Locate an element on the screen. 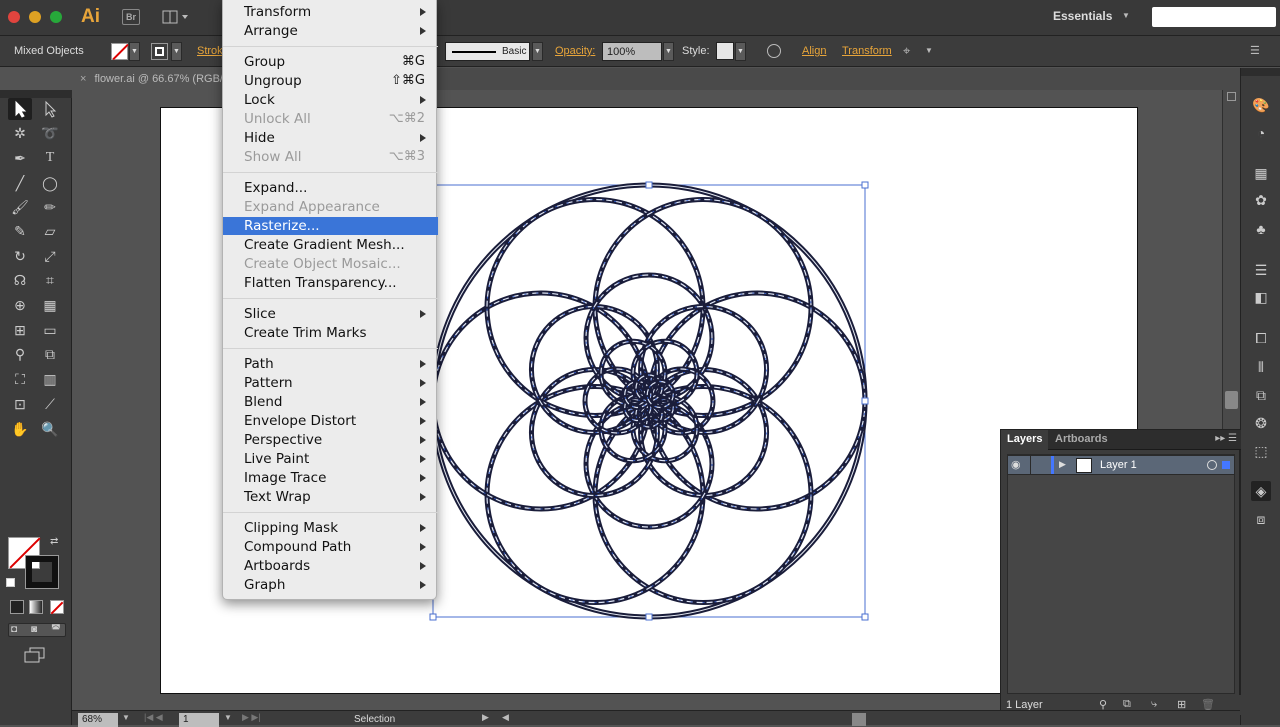  visibility-eye-icon: ◉ is located at coordinates (1019, 465).